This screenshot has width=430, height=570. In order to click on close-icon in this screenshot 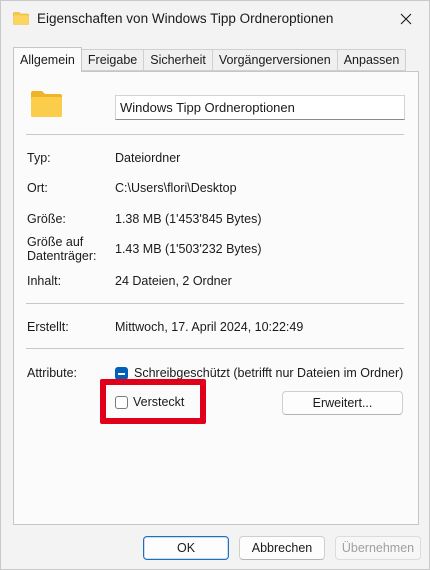, I will do `click(406, 19)`.